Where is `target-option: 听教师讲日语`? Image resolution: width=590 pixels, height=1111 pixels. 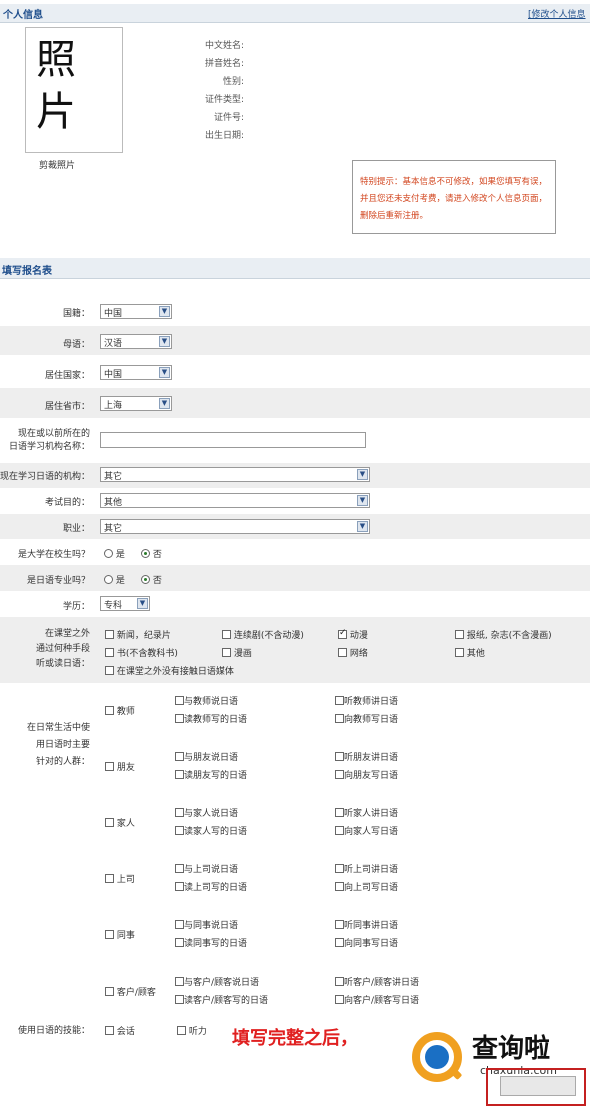
target-option: 听教师讲日语 is located at coordinates (366, 700).